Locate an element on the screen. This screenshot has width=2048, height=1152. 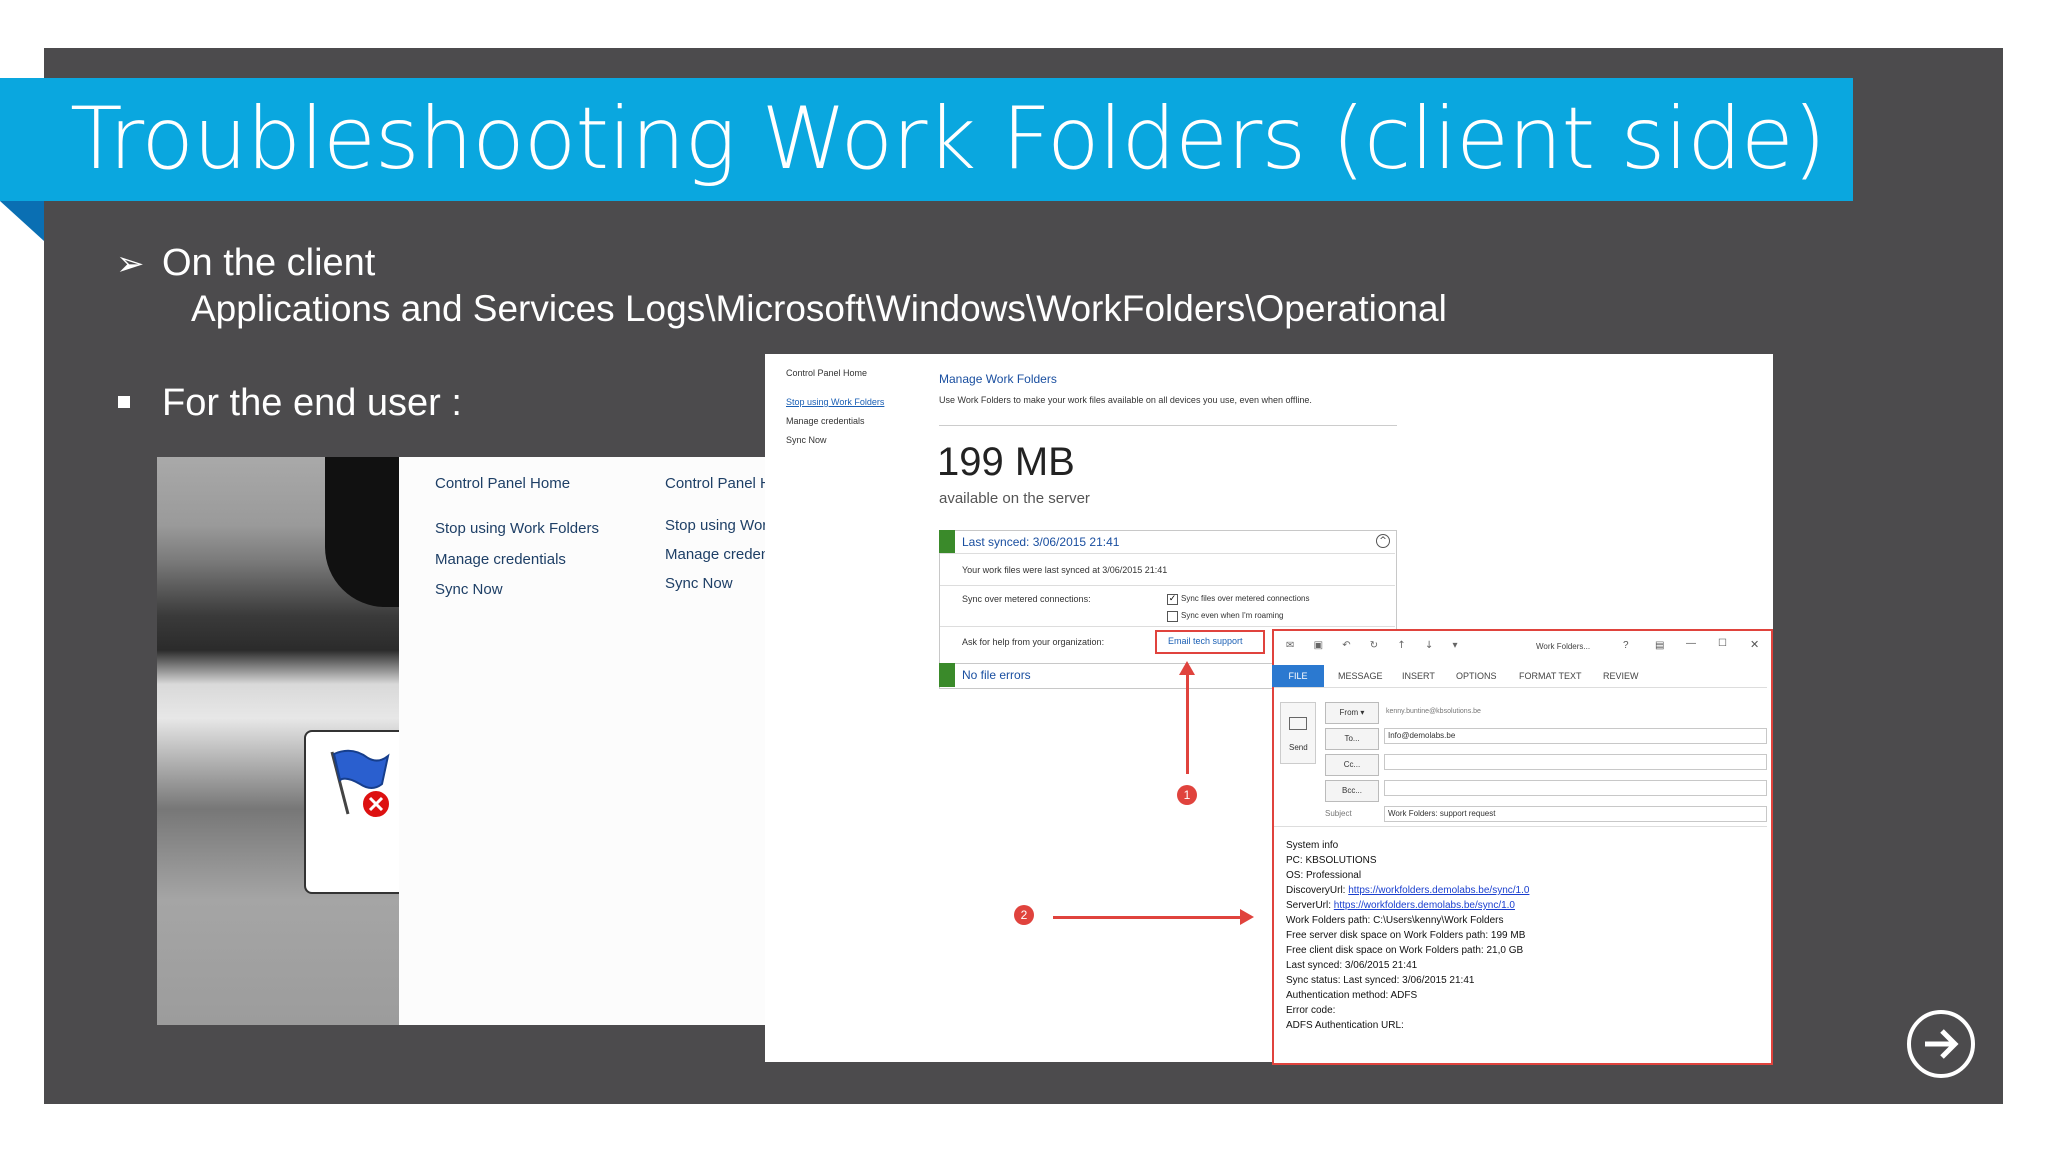
last-synced-title: Last synced: 3/06/2015 21:41 is located at coordinates (1041, 542).